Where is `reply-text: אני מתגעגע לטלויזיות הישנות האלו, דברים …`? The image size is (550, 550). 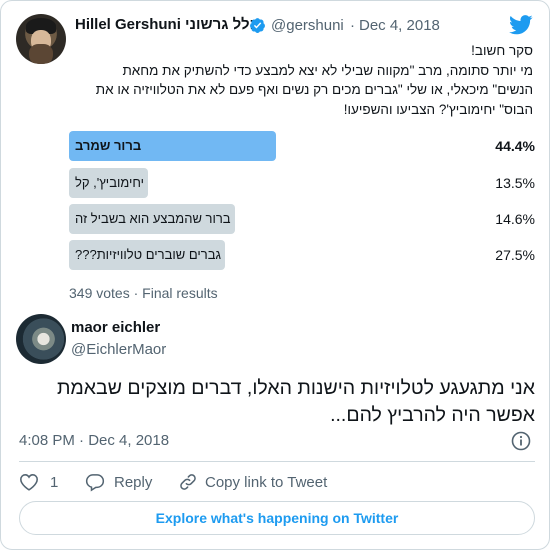
reply-text: אני מתגעגע לטלויזיות הישנות האלו, דברים … is located at coordinates (295, 401).